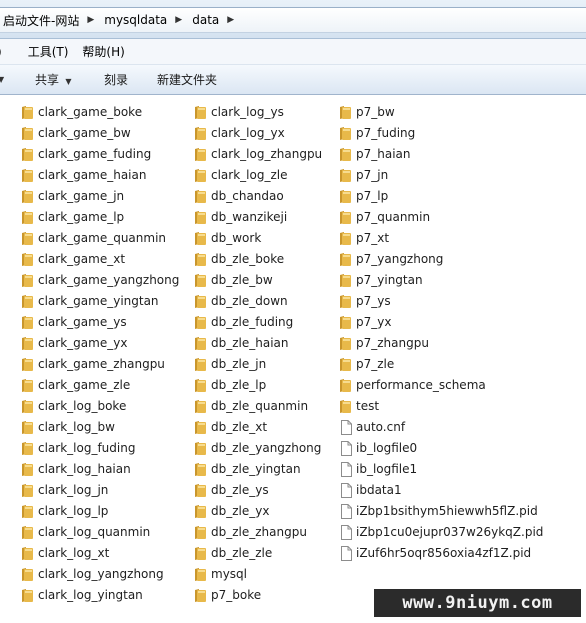 The height and width of the screenshot is (623, 586). What do you see at coordinates (359, 406) in the screenshot?
I see `folder-item: test` at bounding box center [359, 406].